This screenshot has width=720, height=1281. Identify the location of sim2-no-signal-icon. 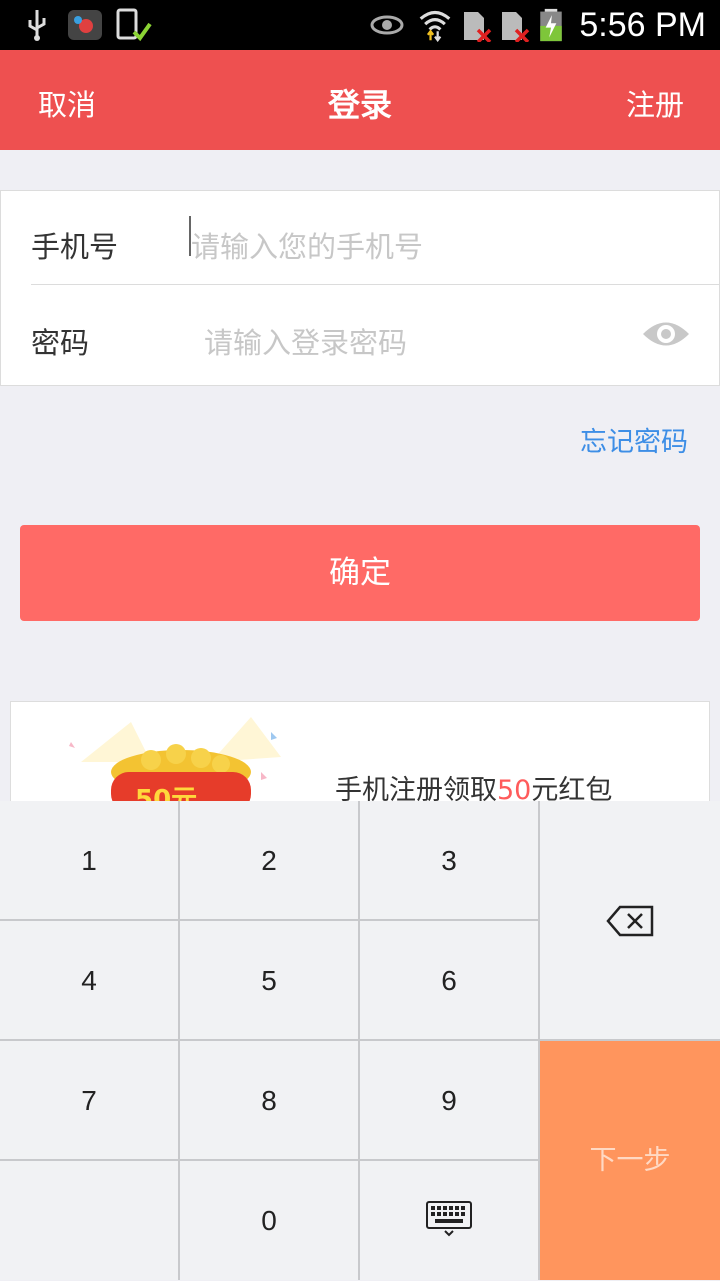
(516, 27).